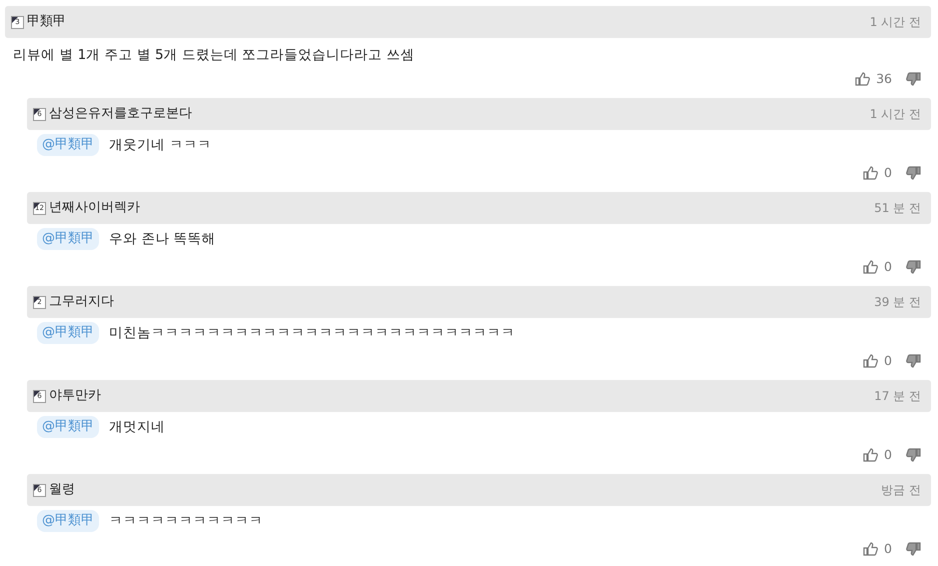  I want to click on author-name: 야투만카, so click(75, 396).